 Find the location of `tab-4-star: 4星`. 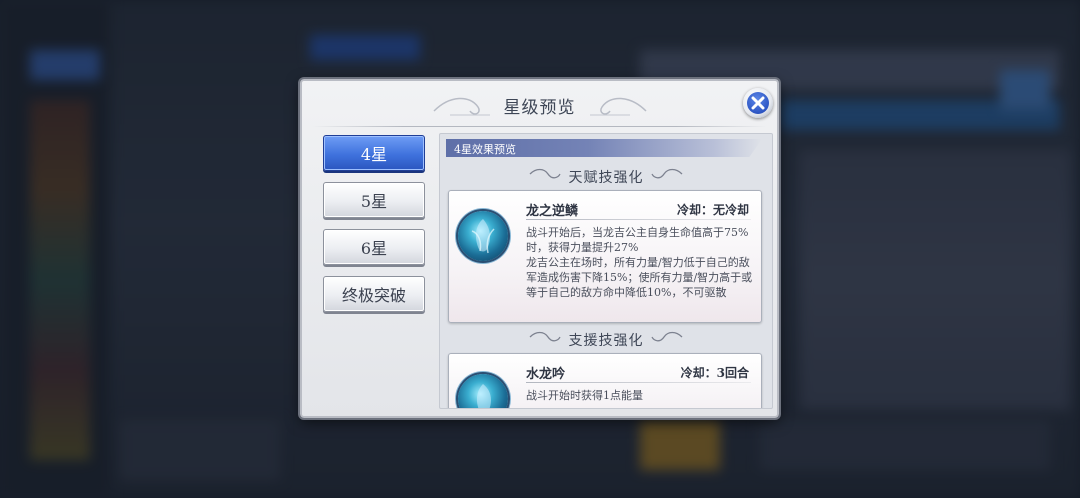

tab-4-star: 4星 is located at coordinates (374, 153).